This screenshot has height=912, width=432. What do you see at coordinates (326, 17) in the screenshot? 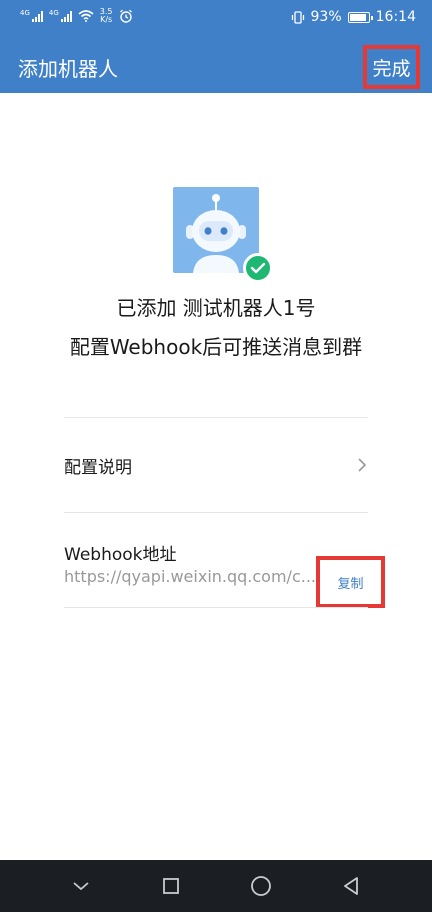
I see `battery-percent: 93%` at bounding box center [326, 17].